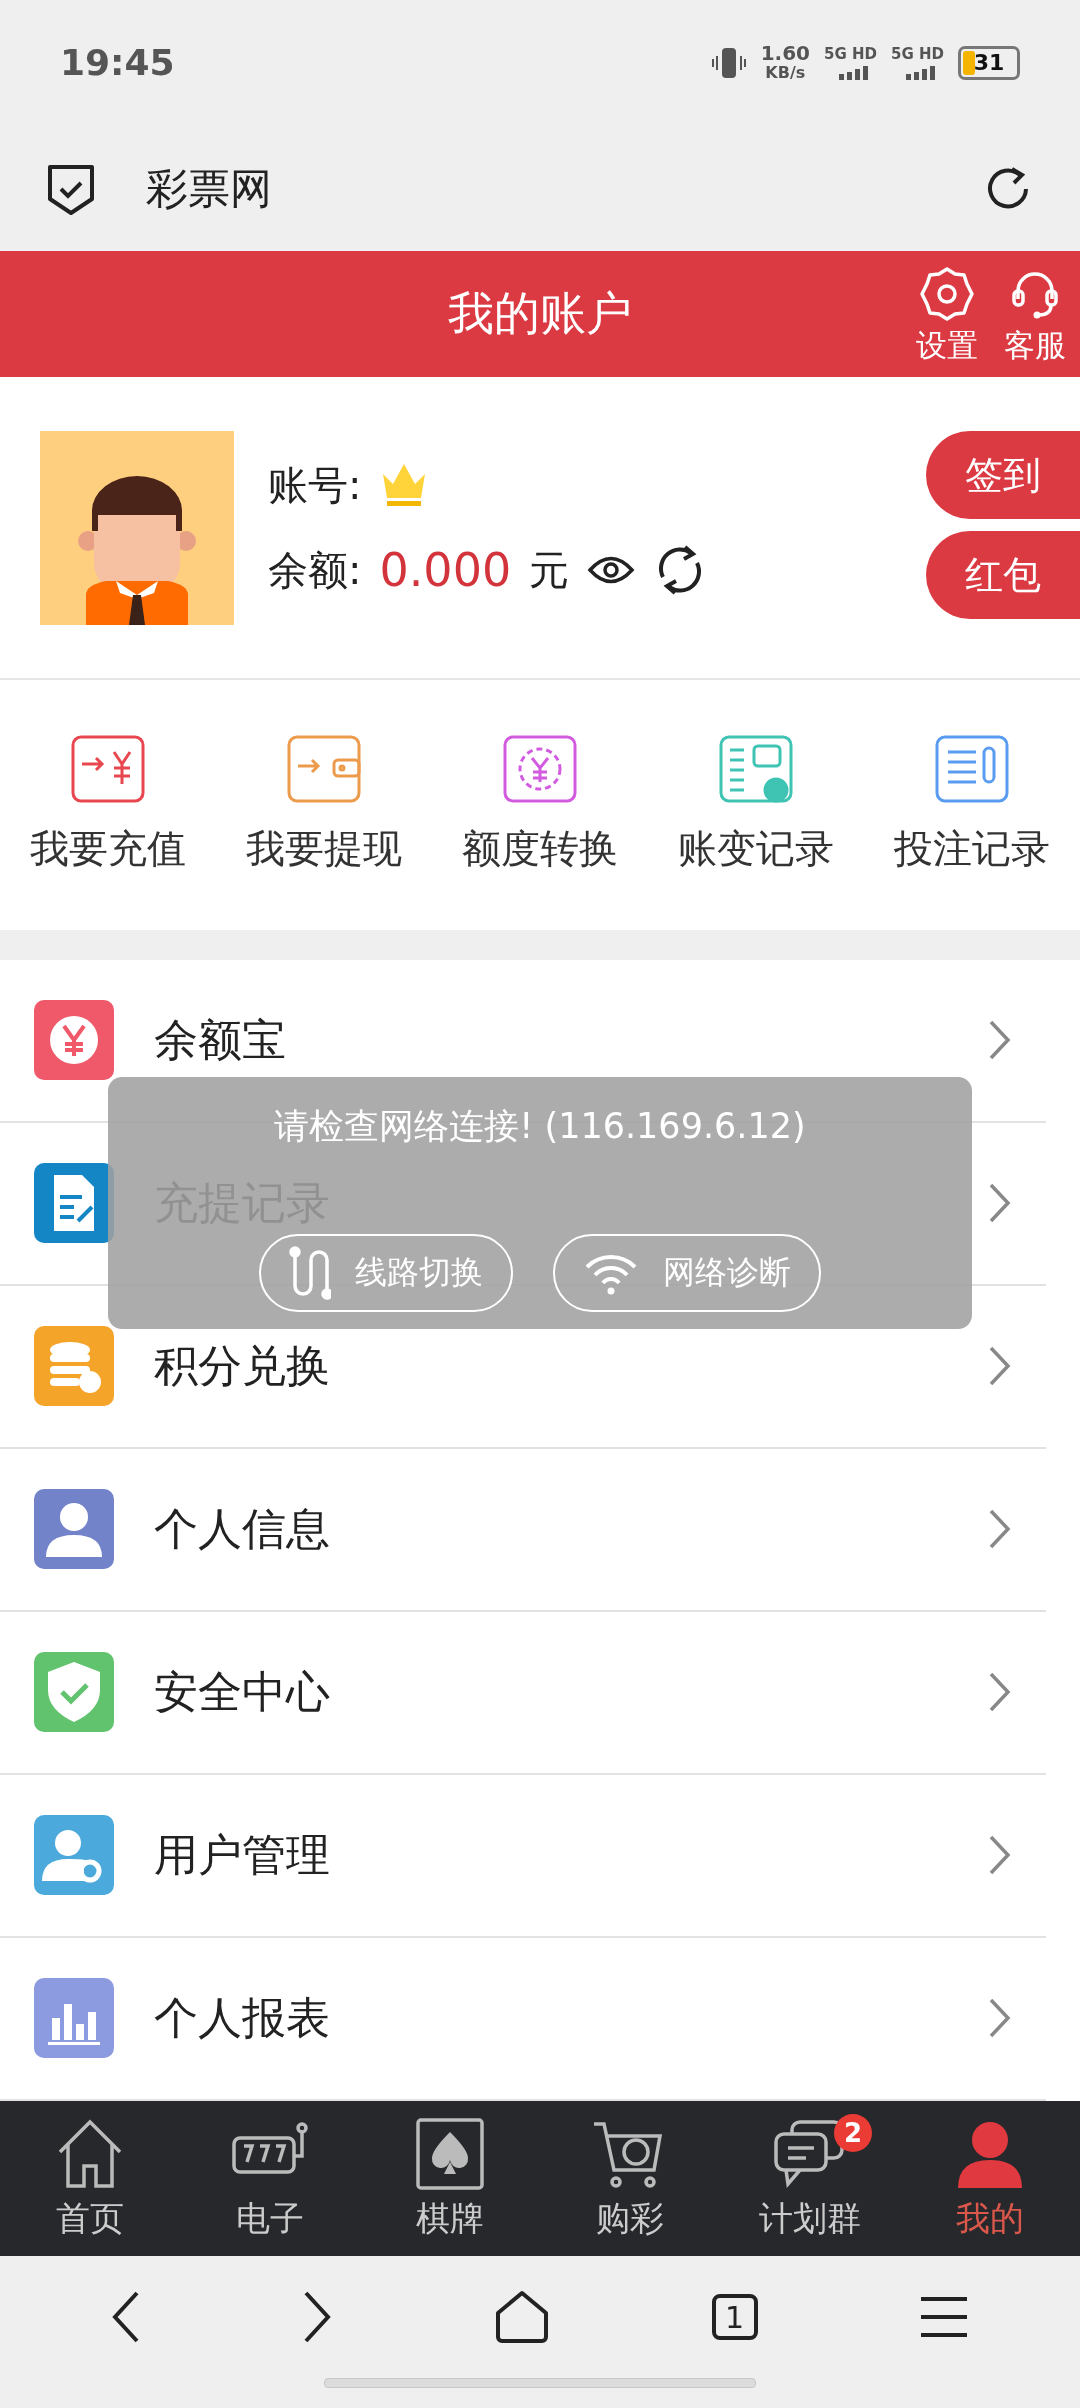 This screenshot has height=2408, width=1080. What do you see at coordinates (972, 805) in the screenshot?
I see `quick-action: 投注记录` at bounding box center [972, 805].